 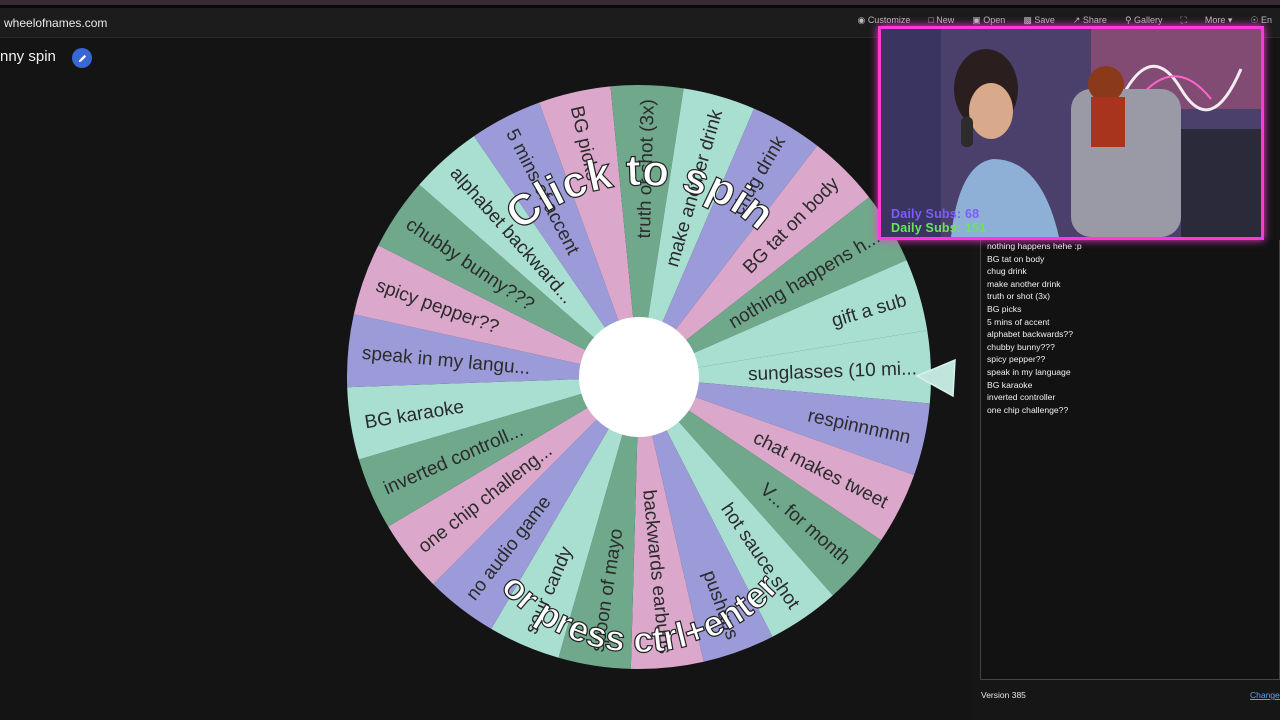 What do you see at coordinates (1039, 20) in the screenshot?
I see `toolbar-save-button: ▩ Save` at bounding box center [1039, 20].